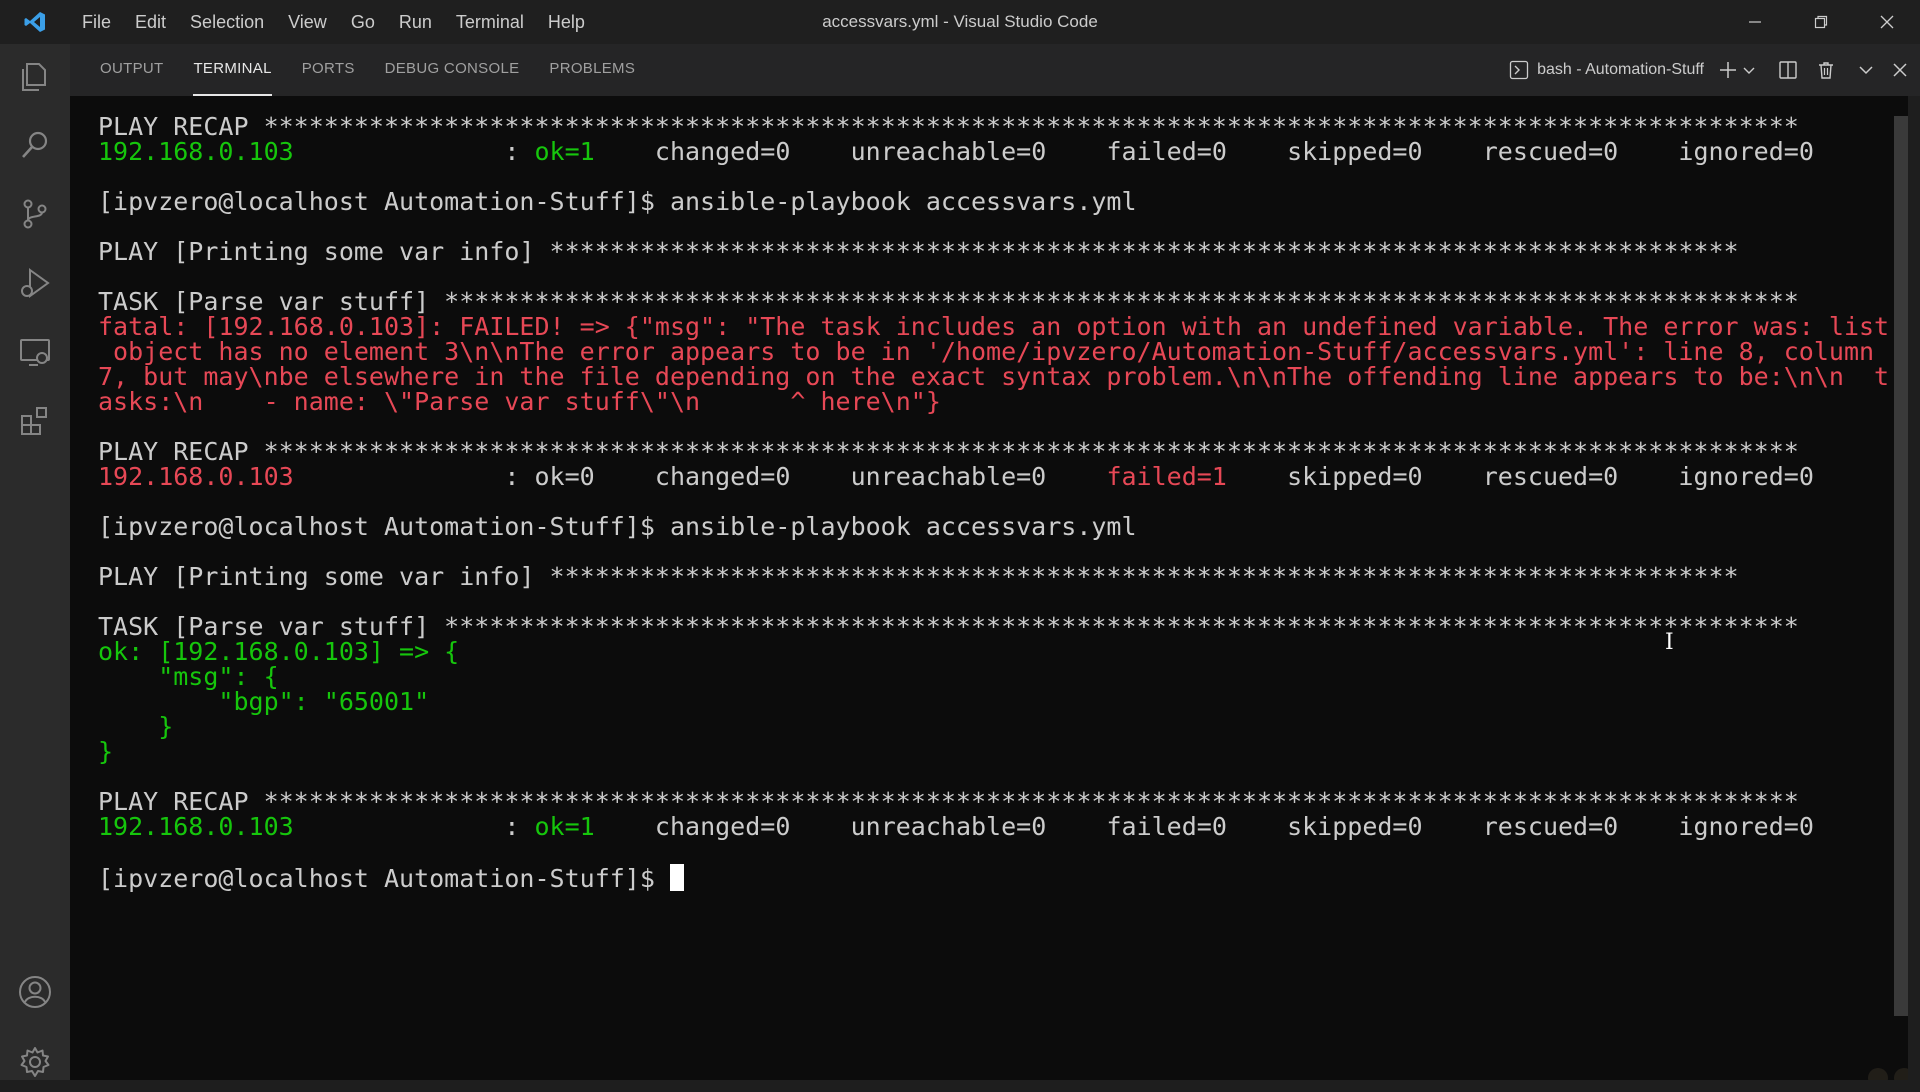  I want to click on menu-help: Help, so click(566, 22).